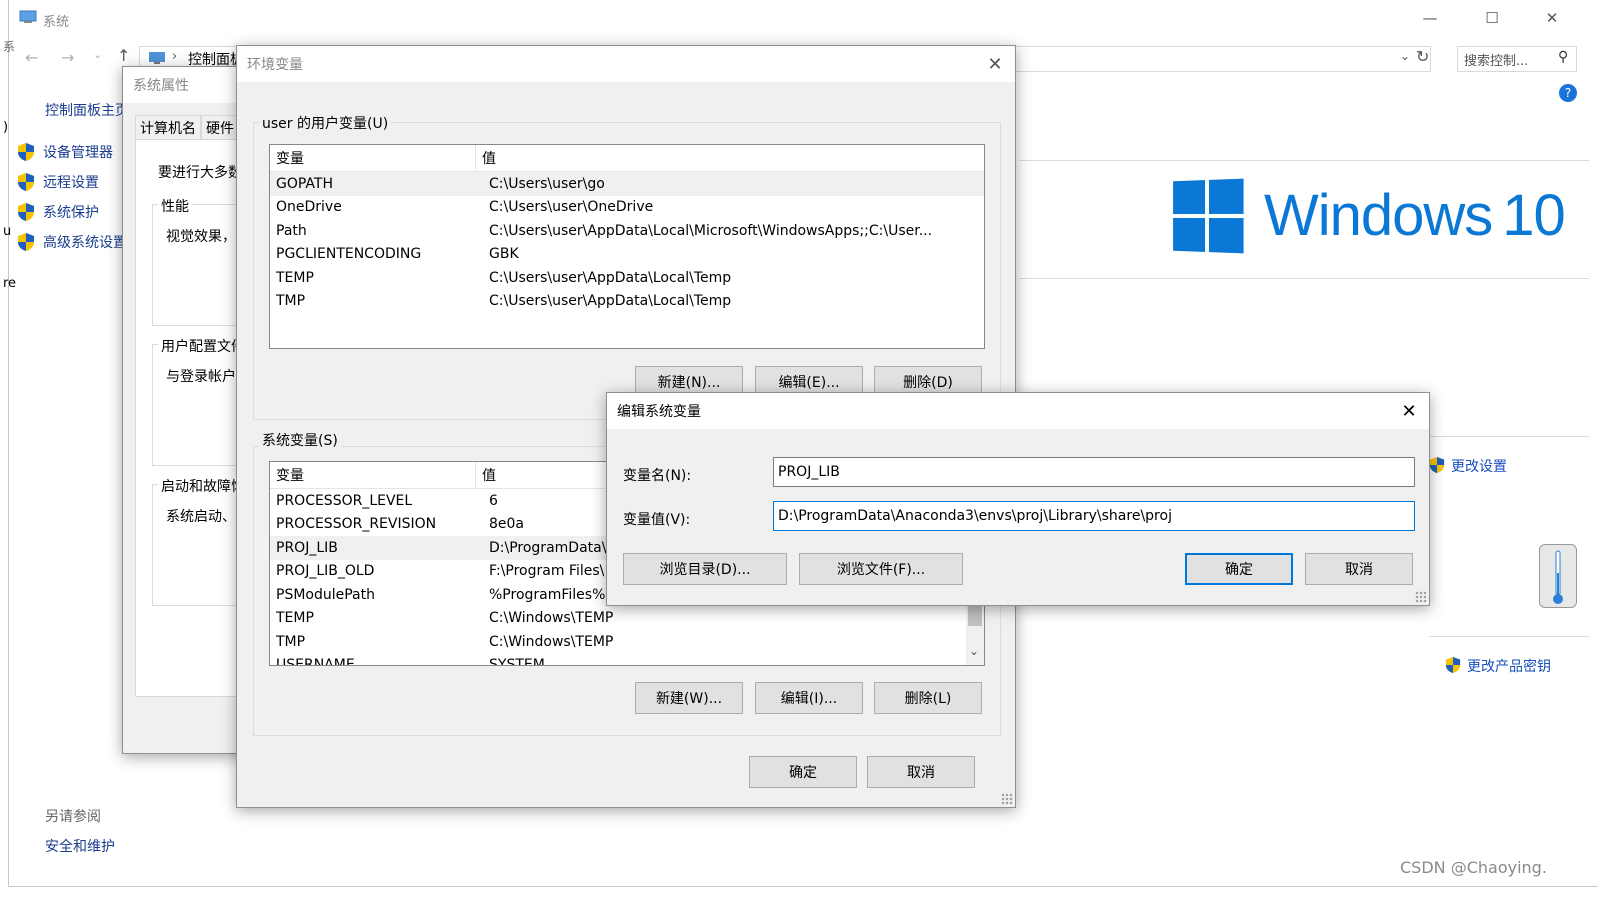  I want to click on thermometer-icon, so click(1558, 579).